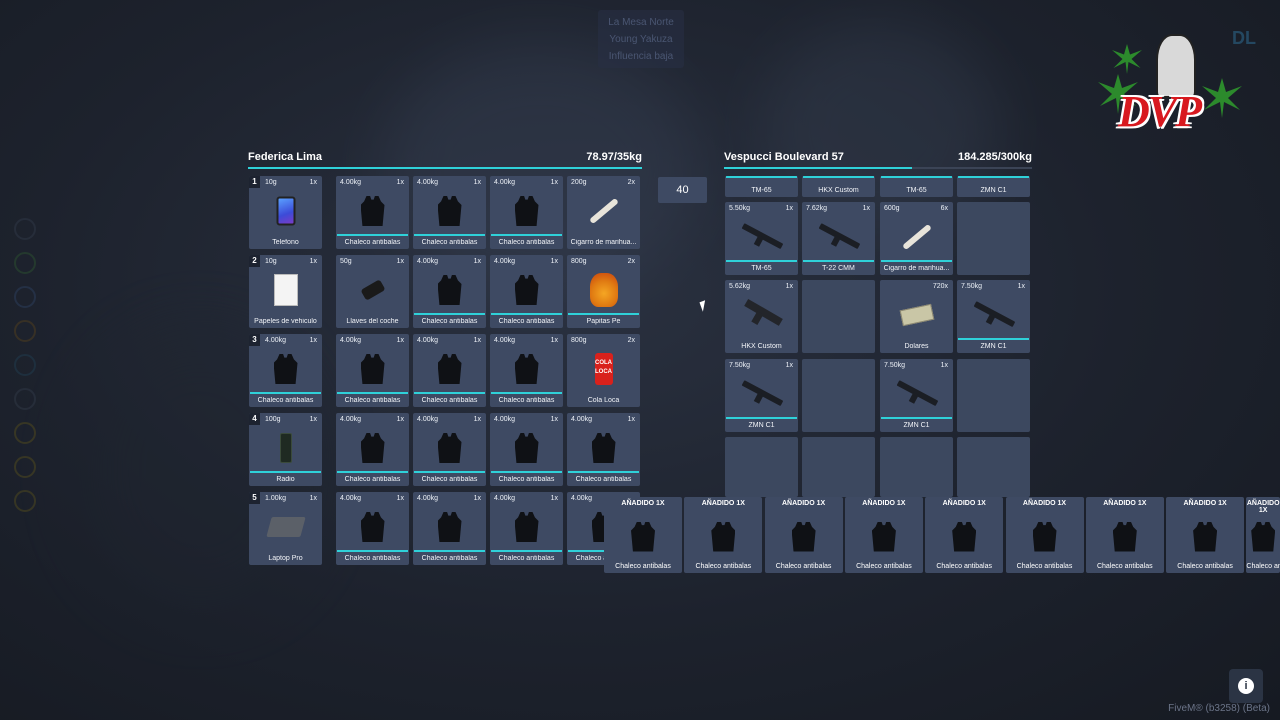 Image resolution: width=1280 pixels, height=720 pixels. I want to click on slot-weight: 7.50kg, so click(972, 286).